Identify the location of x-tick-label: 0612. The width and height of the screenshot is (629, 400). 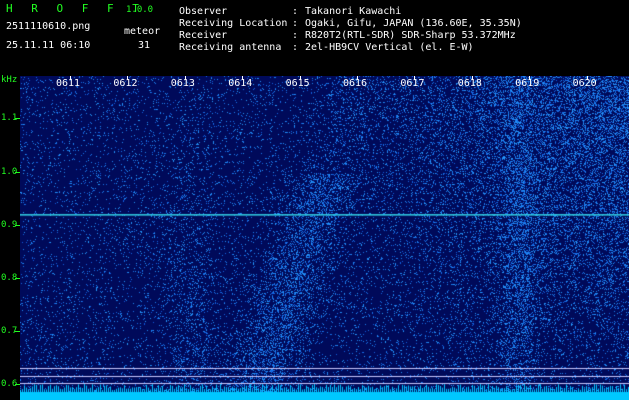
(125, 83).